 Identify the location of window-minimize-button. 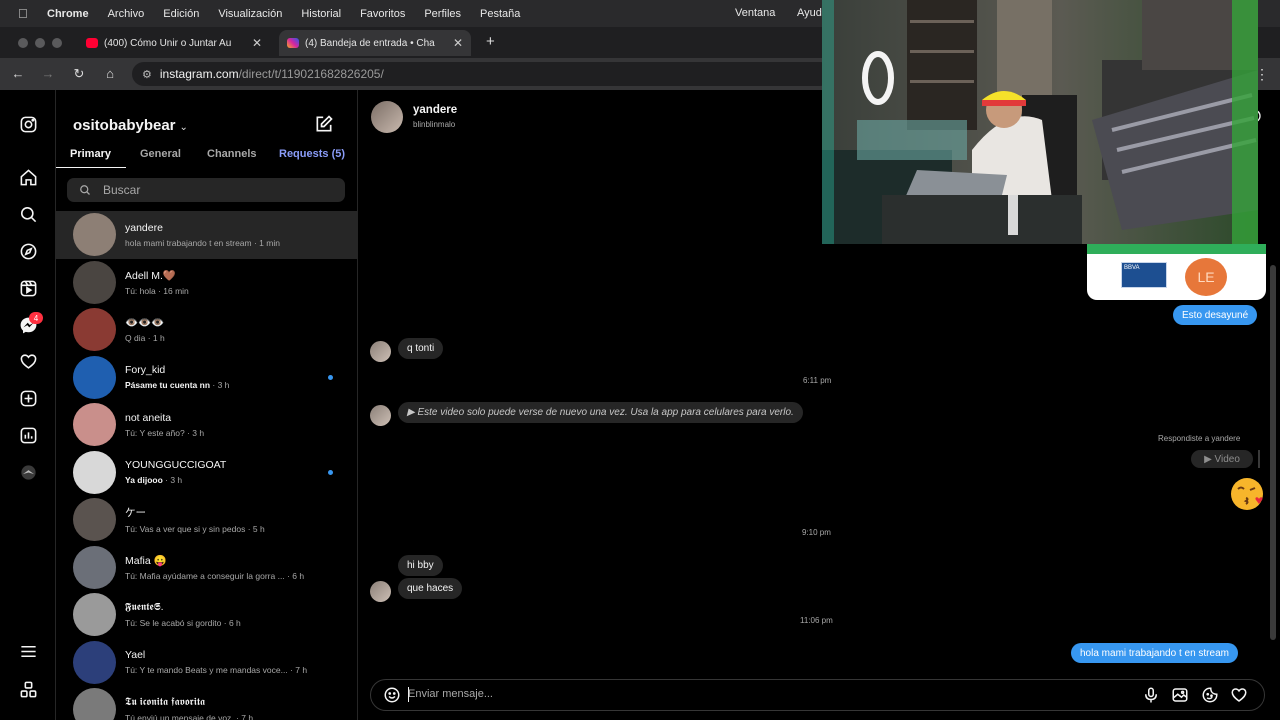
(40, 43).